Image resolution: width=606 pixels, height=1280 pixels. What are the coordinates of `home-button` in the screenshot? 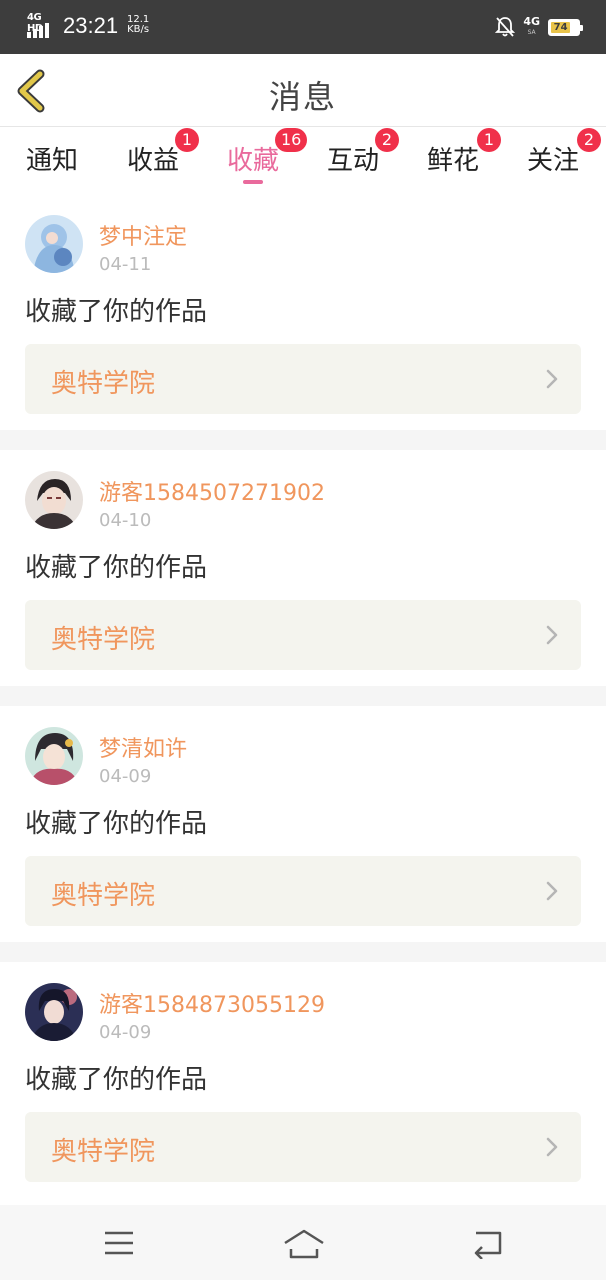 It's located at (304, 1243).